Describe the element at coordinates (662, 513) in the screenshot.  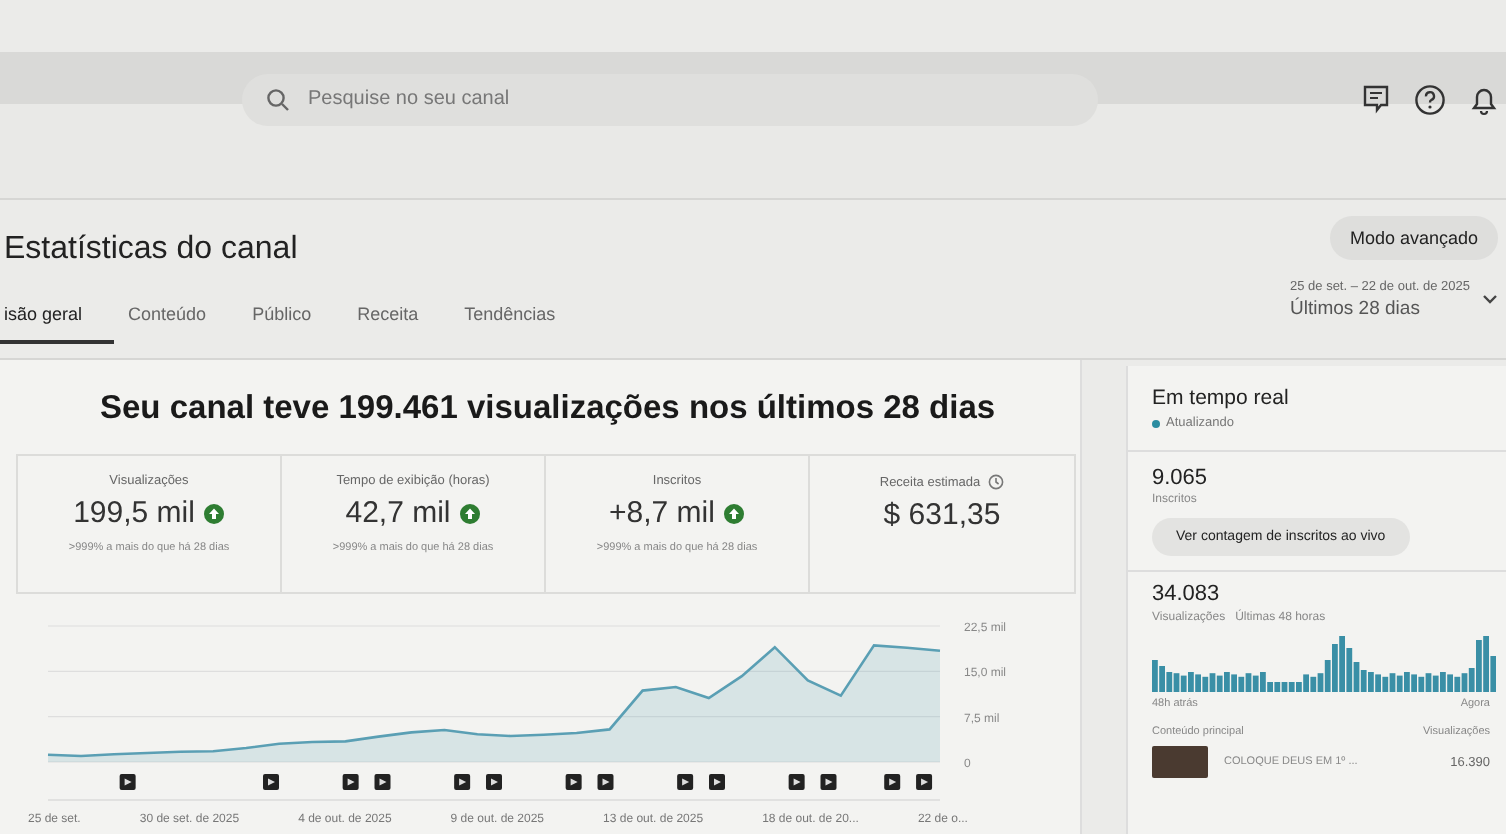
I see `metric-value: +8,7 mil` at that location.